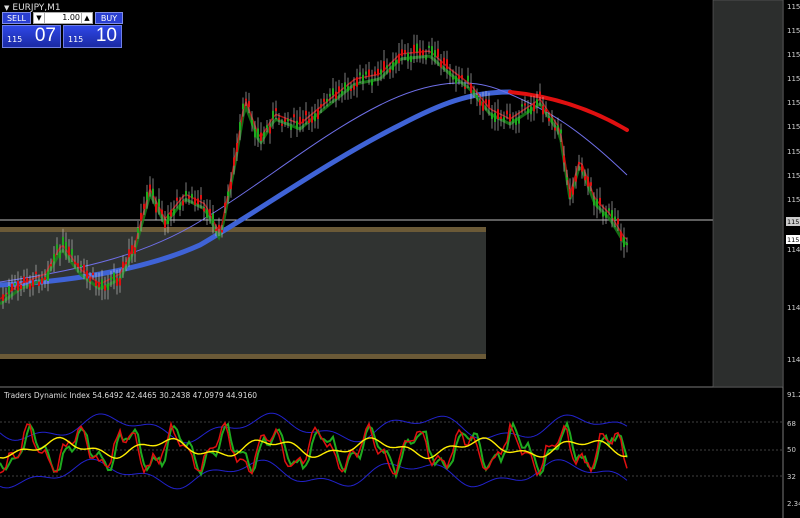  I want to click on zone-bottom-border, so click(243, 356).